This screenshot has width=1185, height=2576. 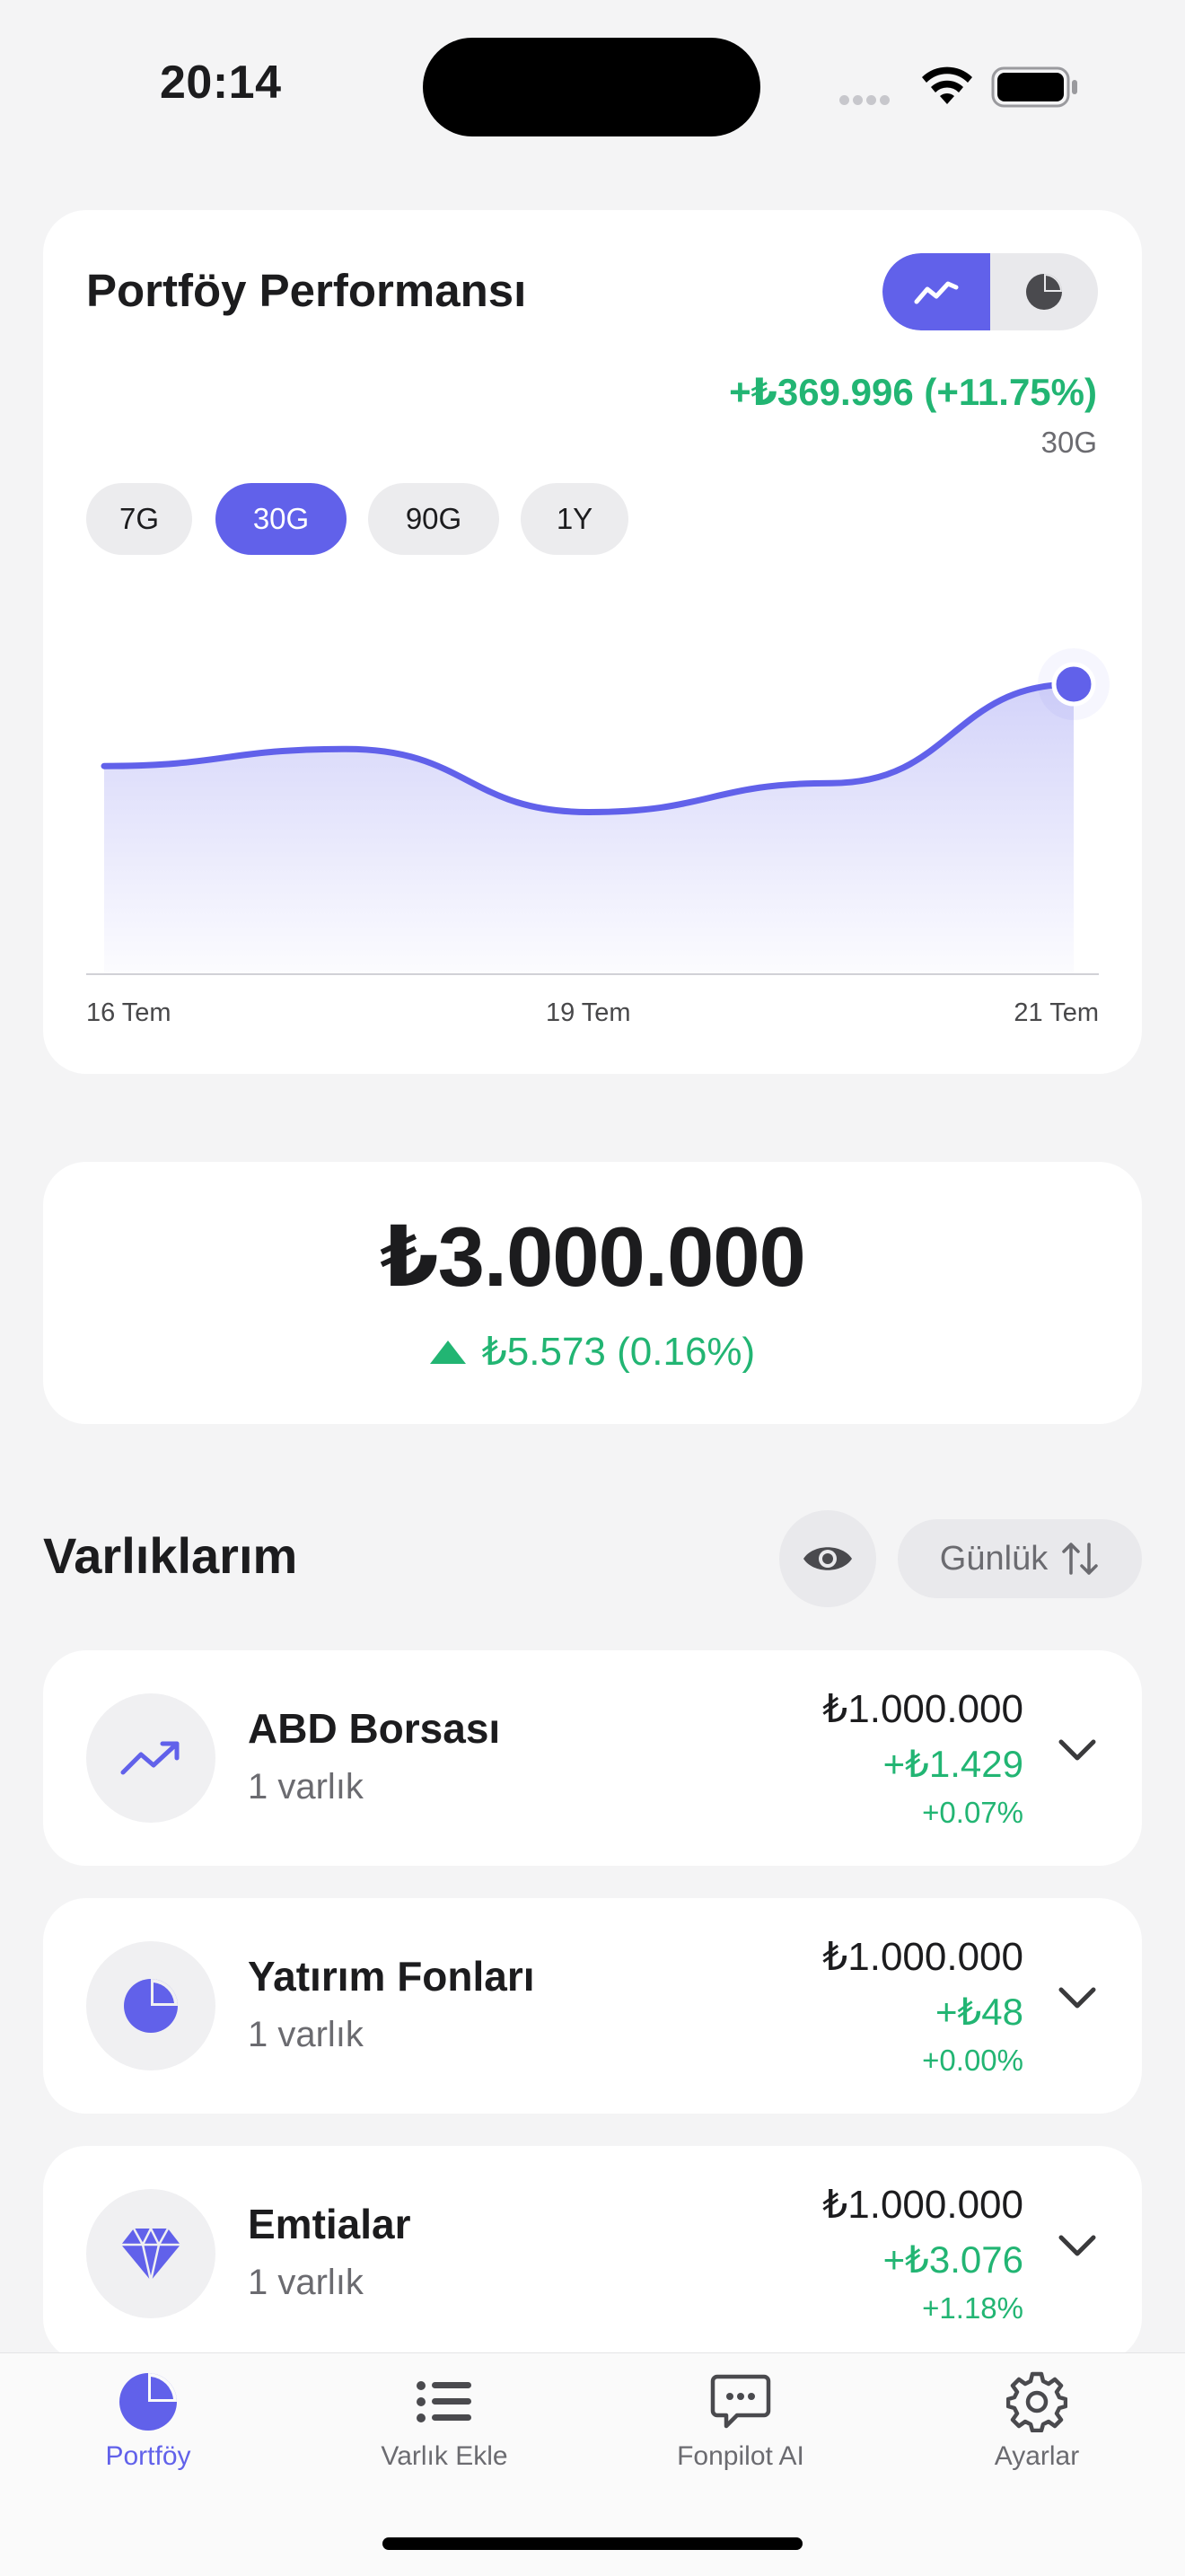 What do you see at coordinates (128, 1012) in the screenshot?
I see `x-tick-label: 16 Tem` at bounding box center [128, 1012].